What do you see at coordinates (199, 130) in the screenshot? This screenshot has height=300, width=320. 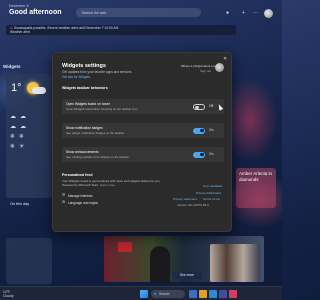 I see `badges-toggle` at bounding box center [199, 130].